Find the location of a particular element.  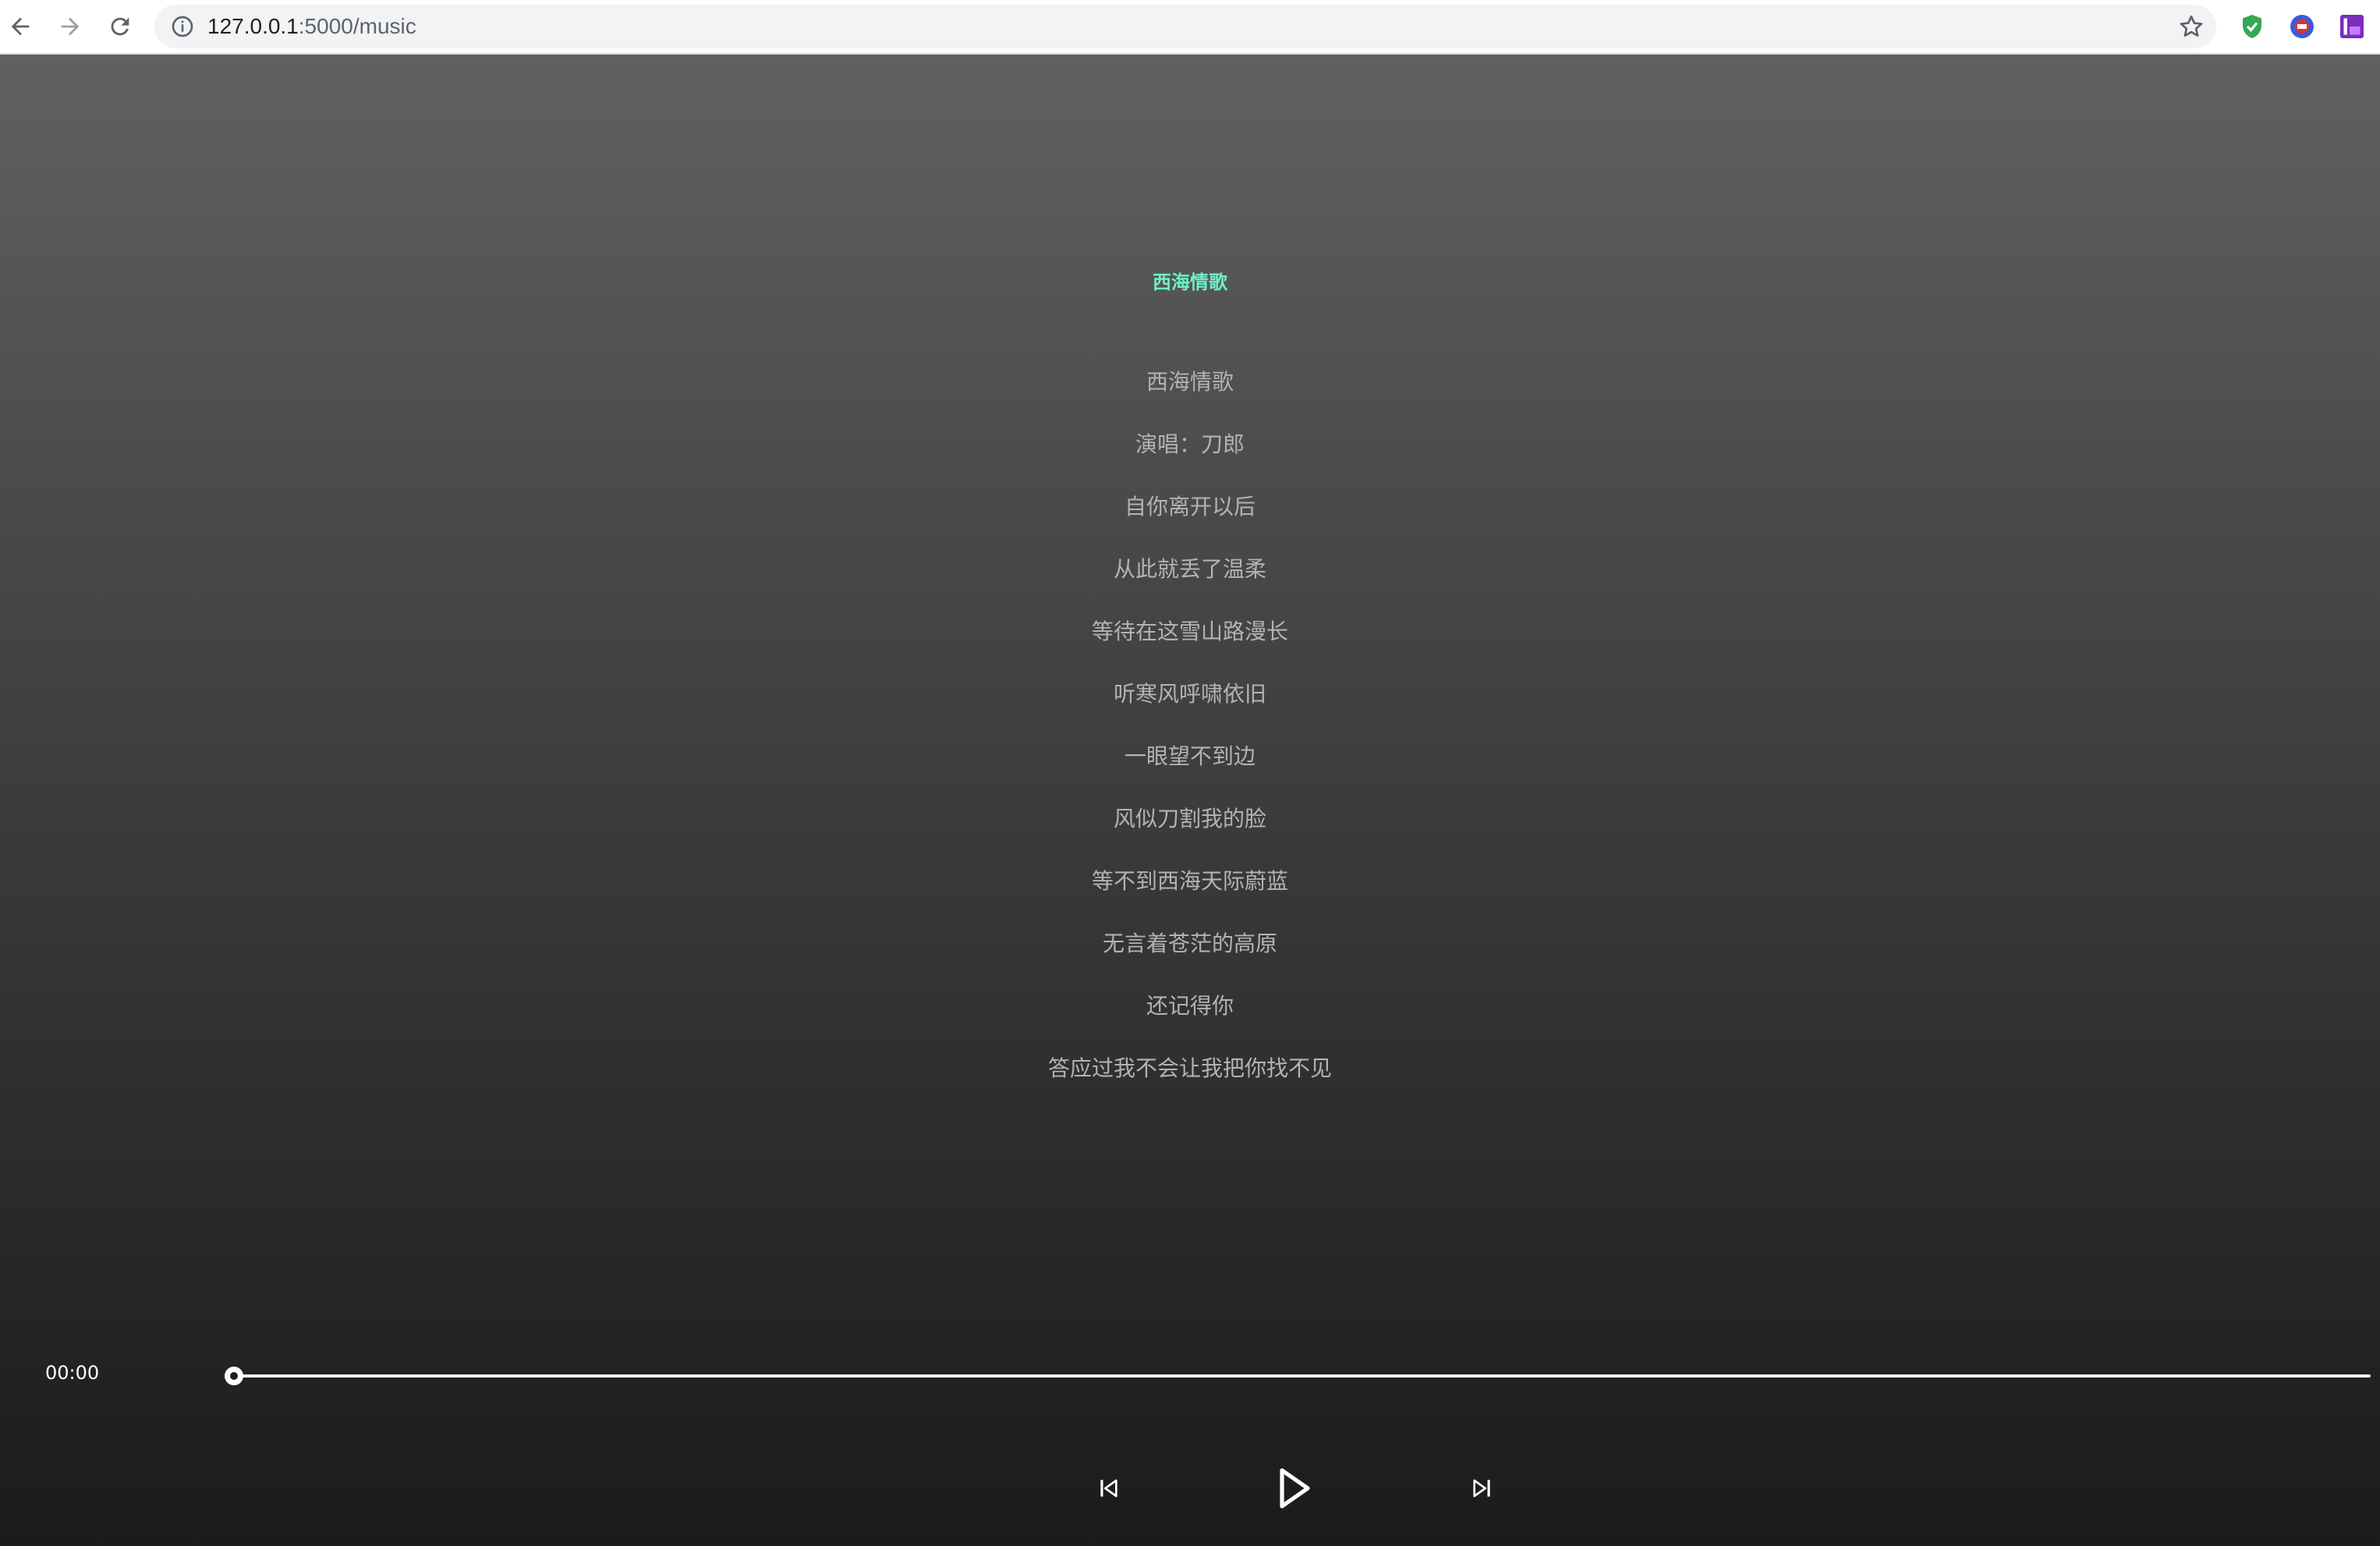

address-bar: 127.0.0.1:5000/music is located at coordinates (1185, 26).